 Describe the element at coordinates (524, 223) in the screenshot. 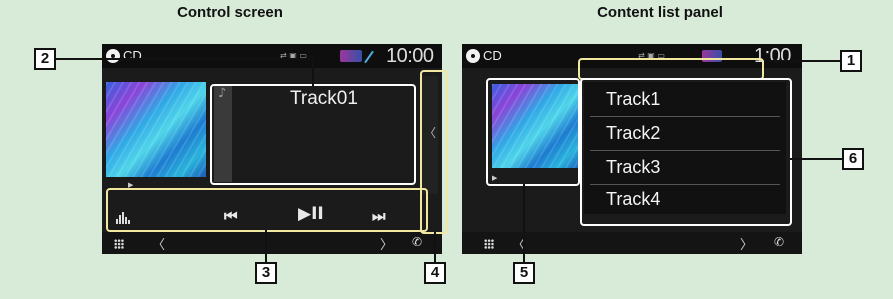

I see `callout-5-line` at that location.